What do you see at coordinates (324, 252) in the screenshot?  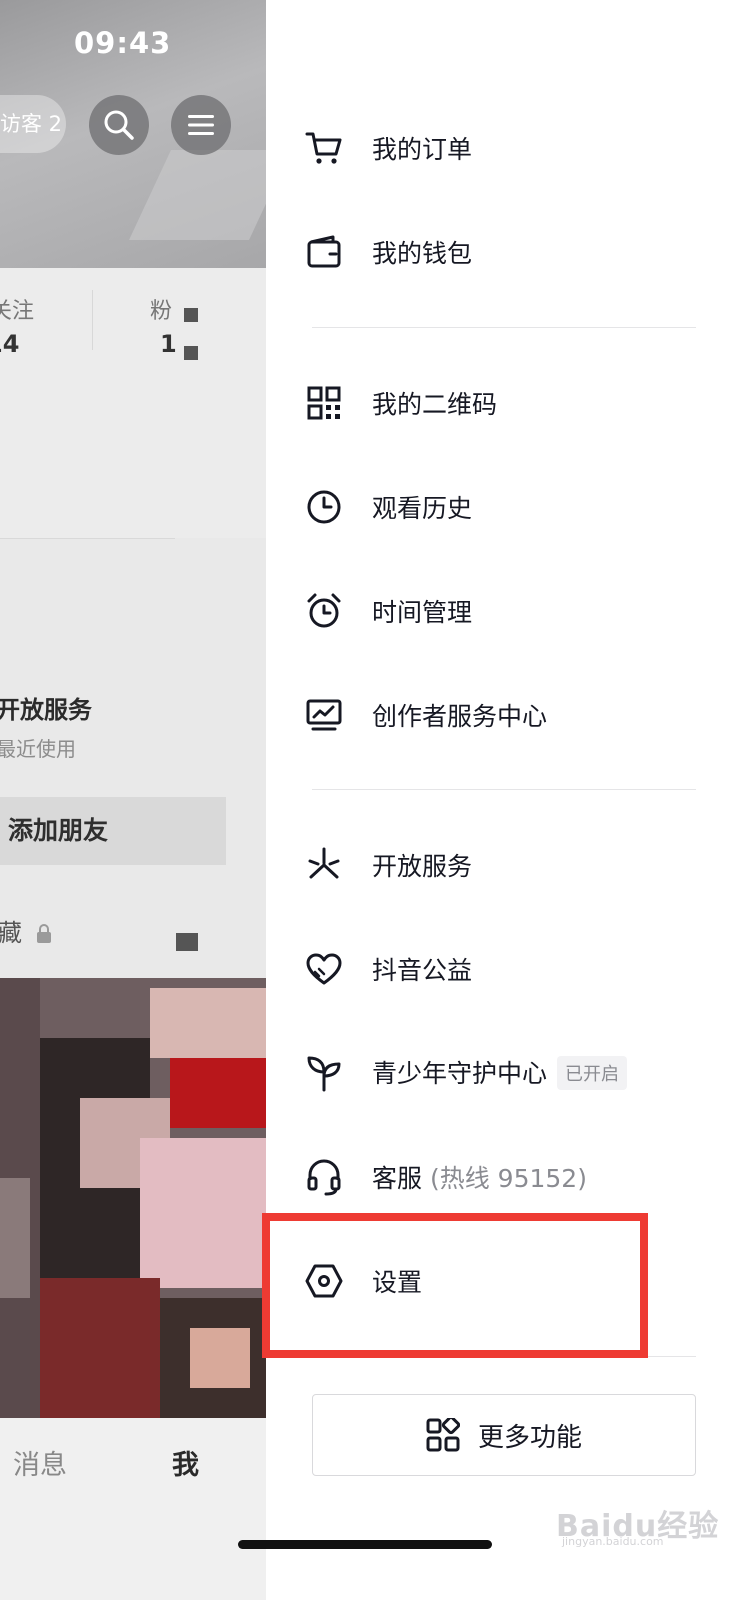 I see `wallet-icon` at bounding box center [324, 252].